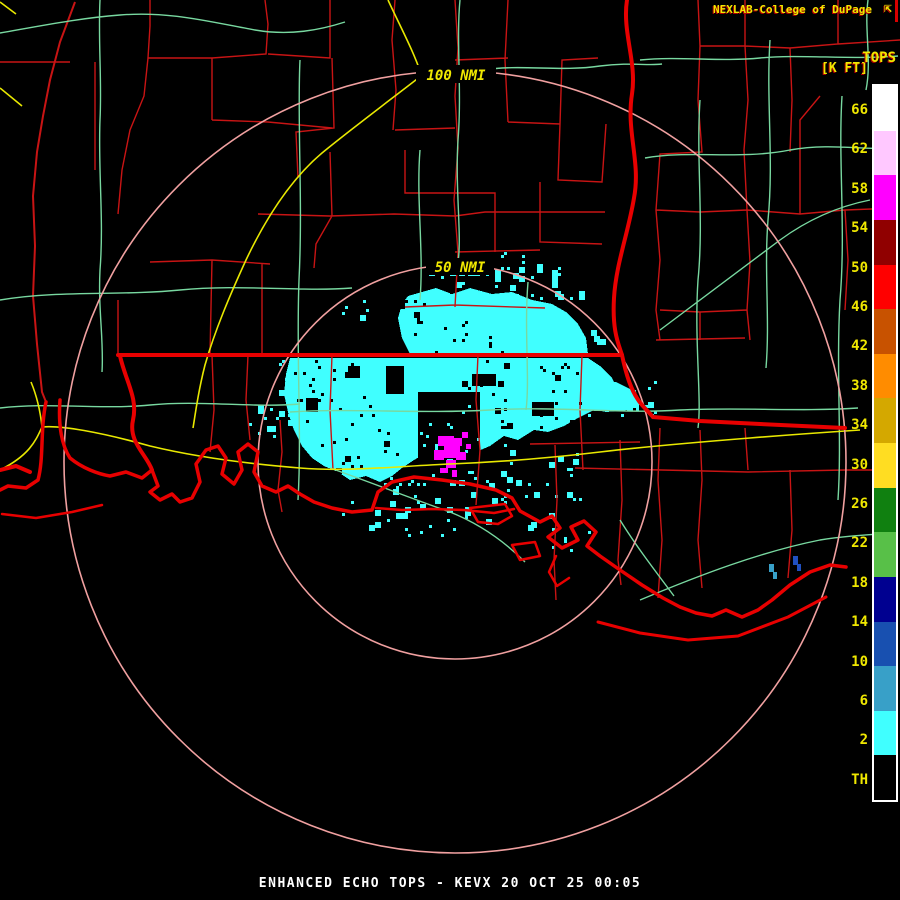 The width and height of the screenshot is (900, 900). What do you see at coordinates (460, 268) in the screenshot?
I see `ring-label-50nmi: 50 NMI` at bounding box center [460, 268].